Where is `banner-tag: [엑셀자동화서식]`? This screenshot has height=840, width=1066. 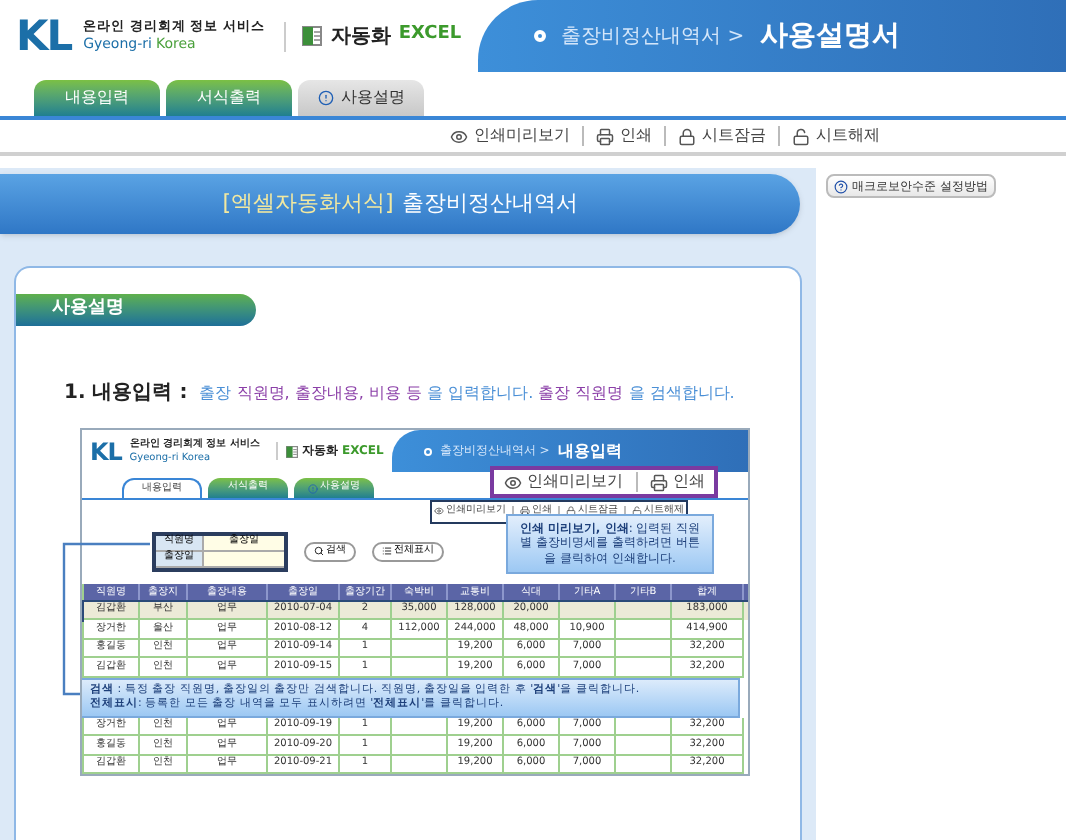
banner-tag: [엑셀자동화서식] is located at coordinates (308, 204).